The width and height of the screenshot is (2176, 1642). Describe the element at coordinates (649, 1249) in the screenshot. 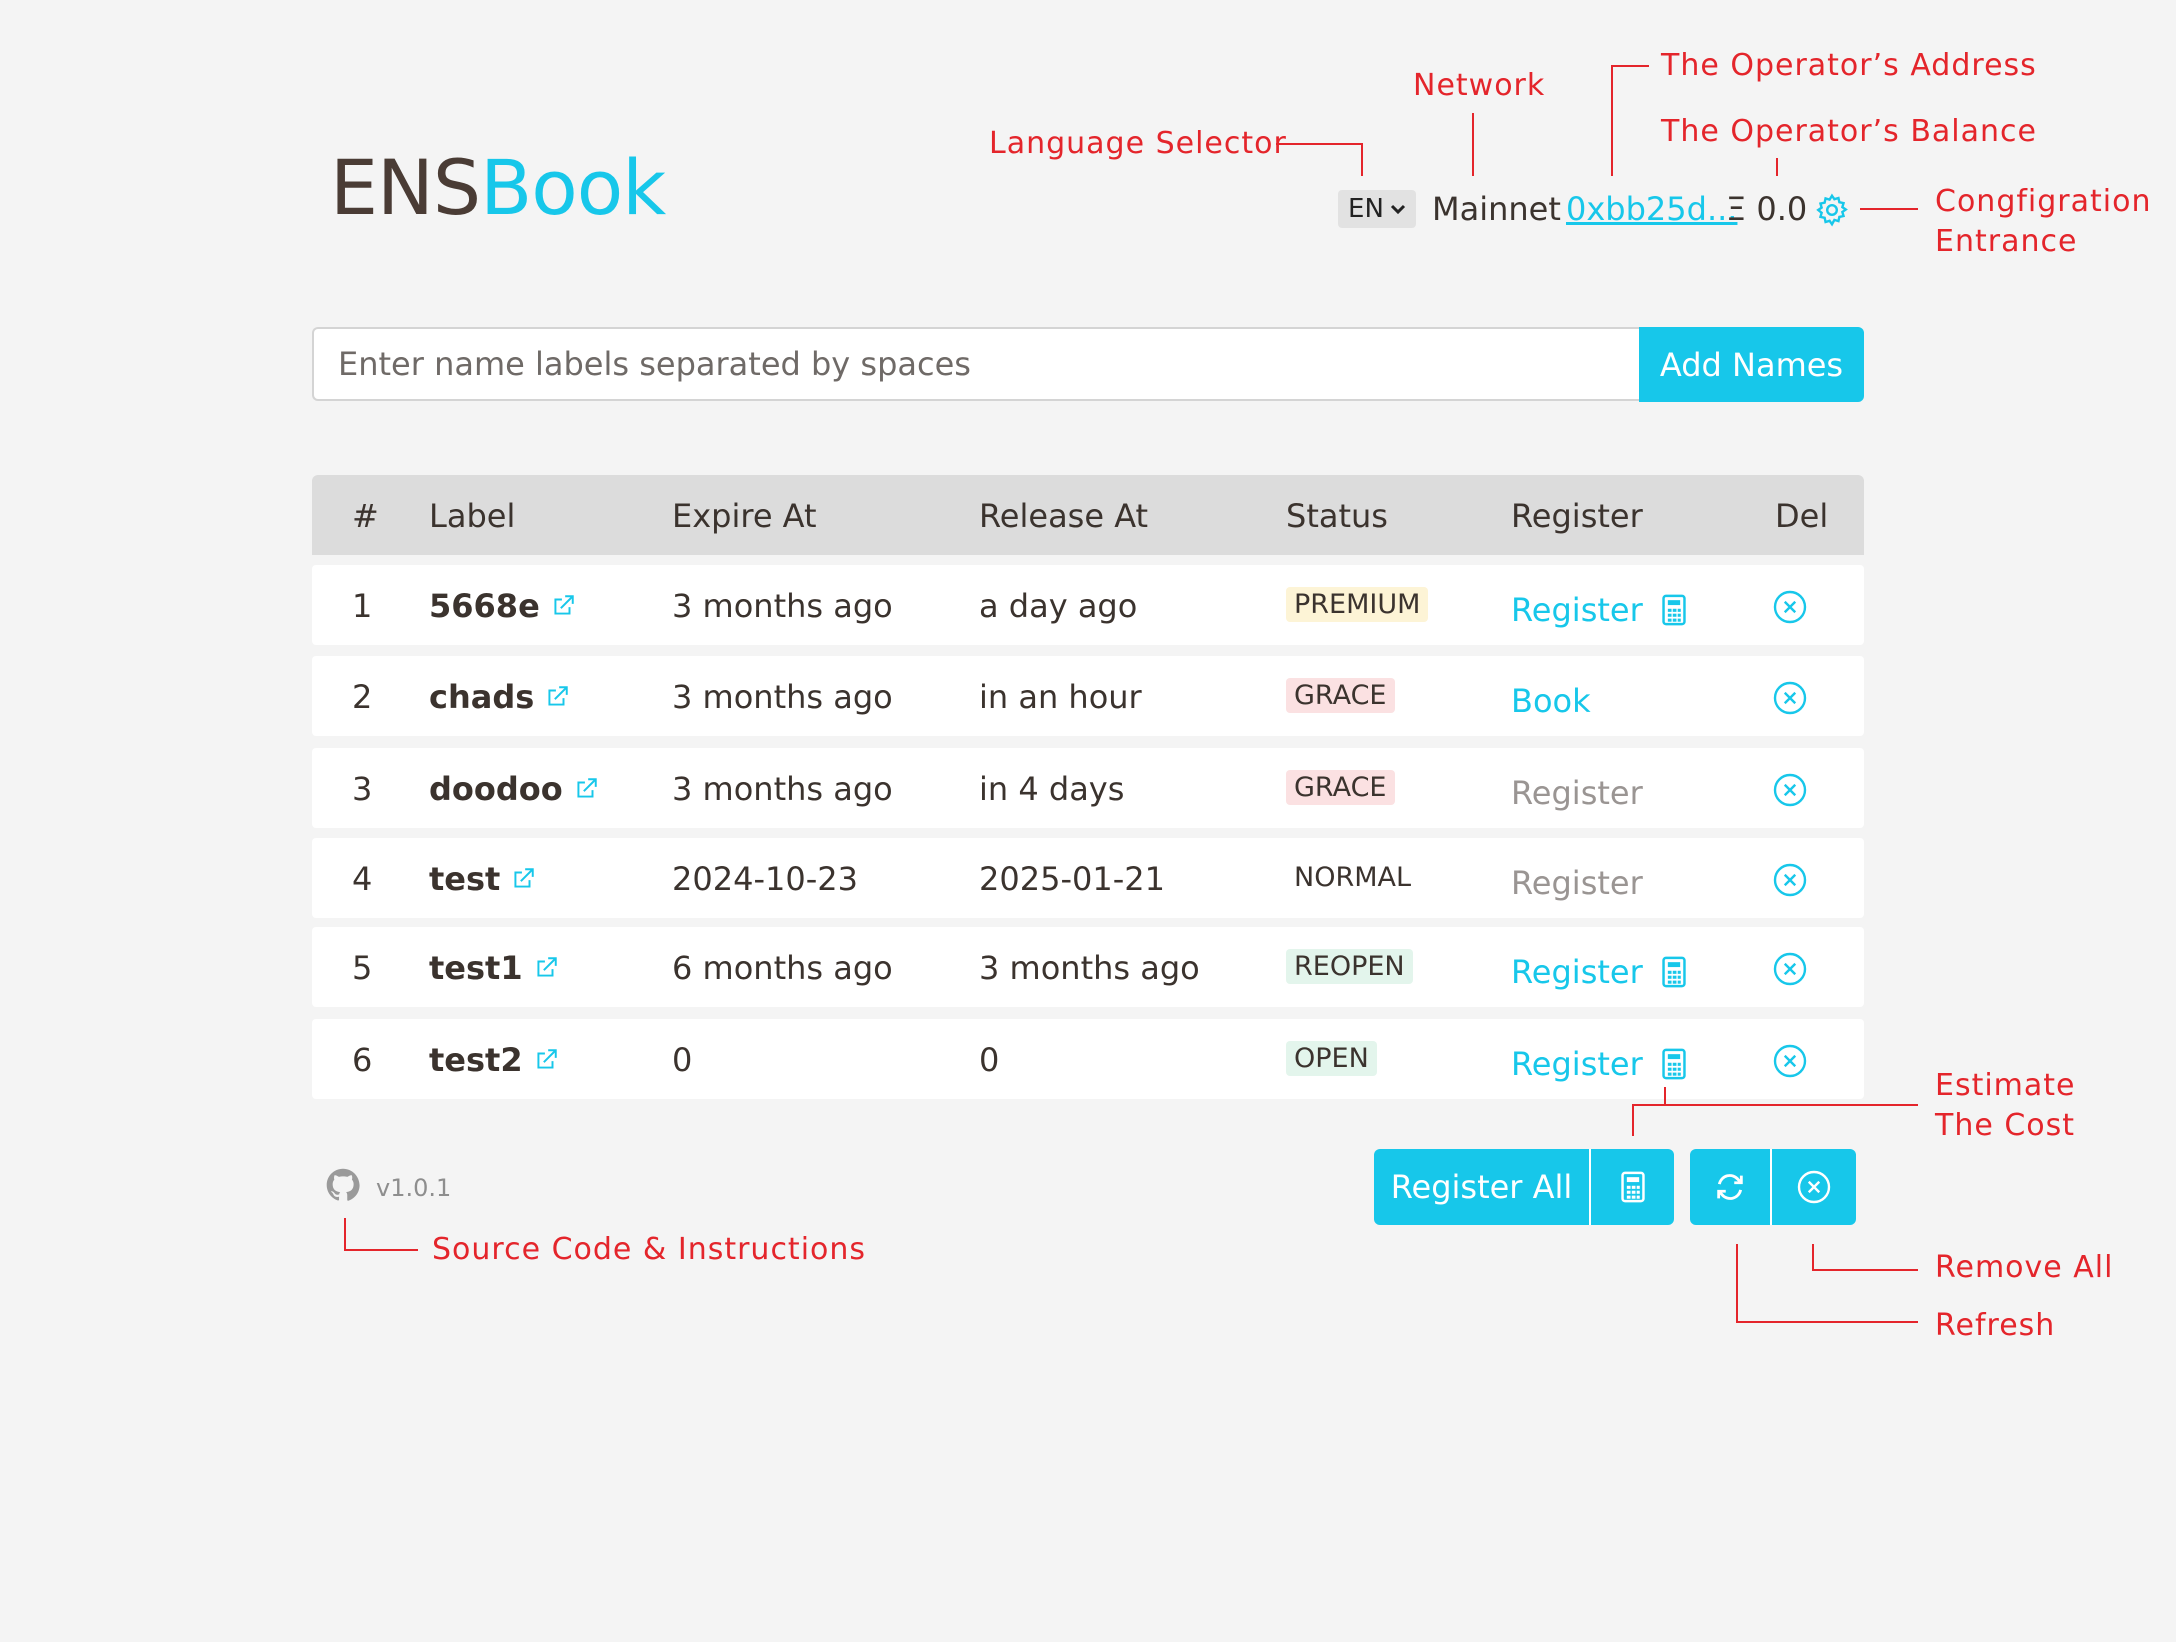

I see `annotation-source-code: Source Code & Instructions` at that location.